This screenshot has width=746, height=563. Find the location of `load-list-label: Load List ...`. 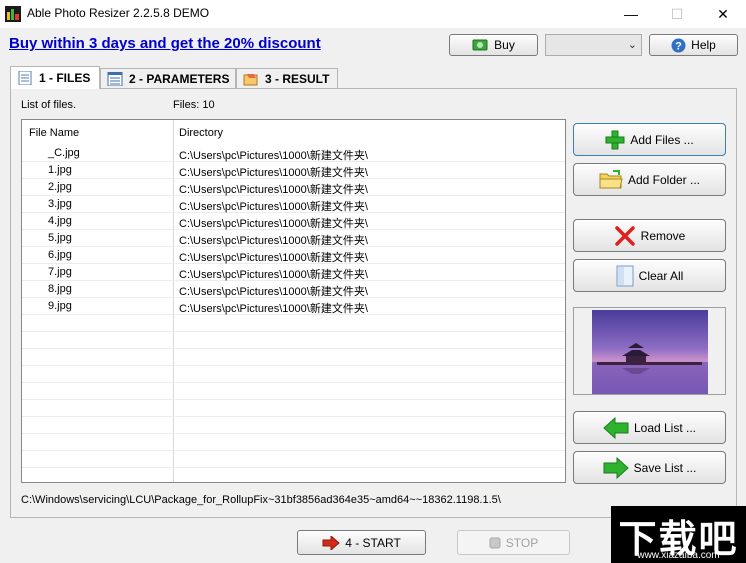

load-list-label: Load List ... is located at coordinates (665, 427).